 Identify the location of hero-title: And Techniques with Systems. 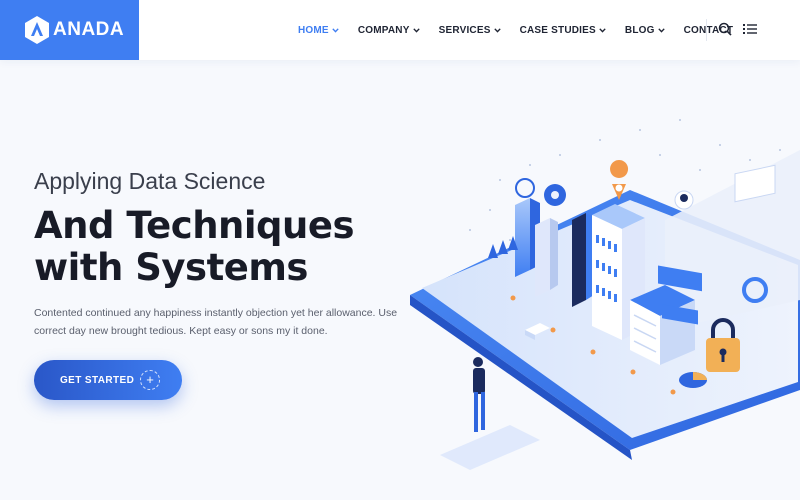
(214, 247).